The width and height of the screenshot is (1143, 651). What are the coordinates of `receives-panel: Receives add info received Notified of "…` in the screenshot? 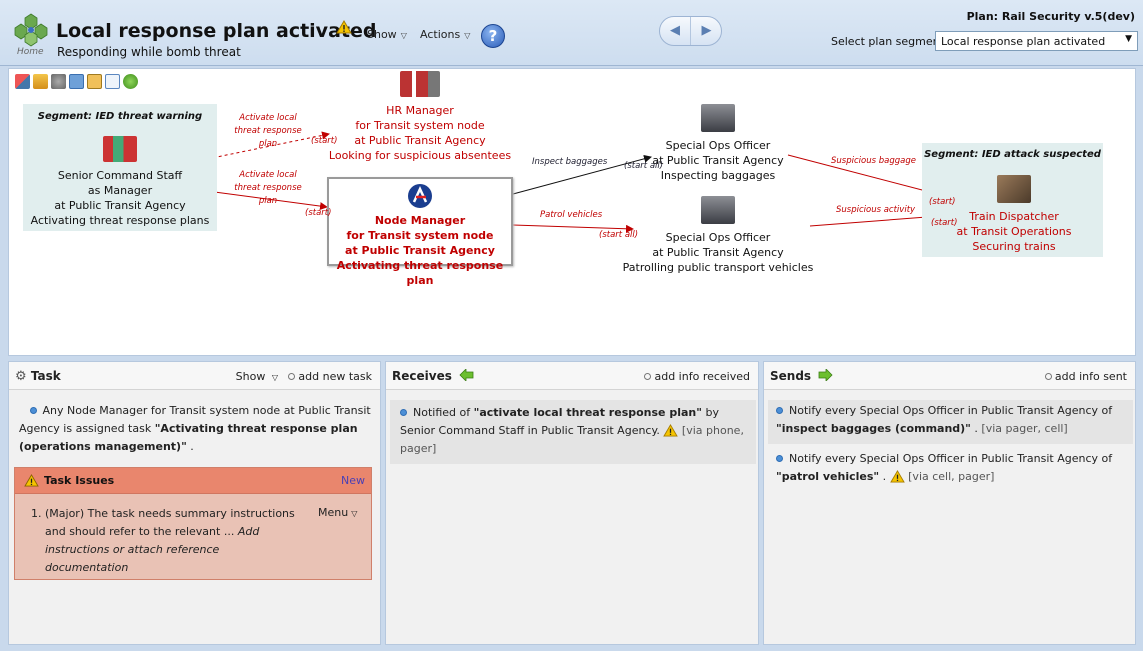 It's located at (572, 503).